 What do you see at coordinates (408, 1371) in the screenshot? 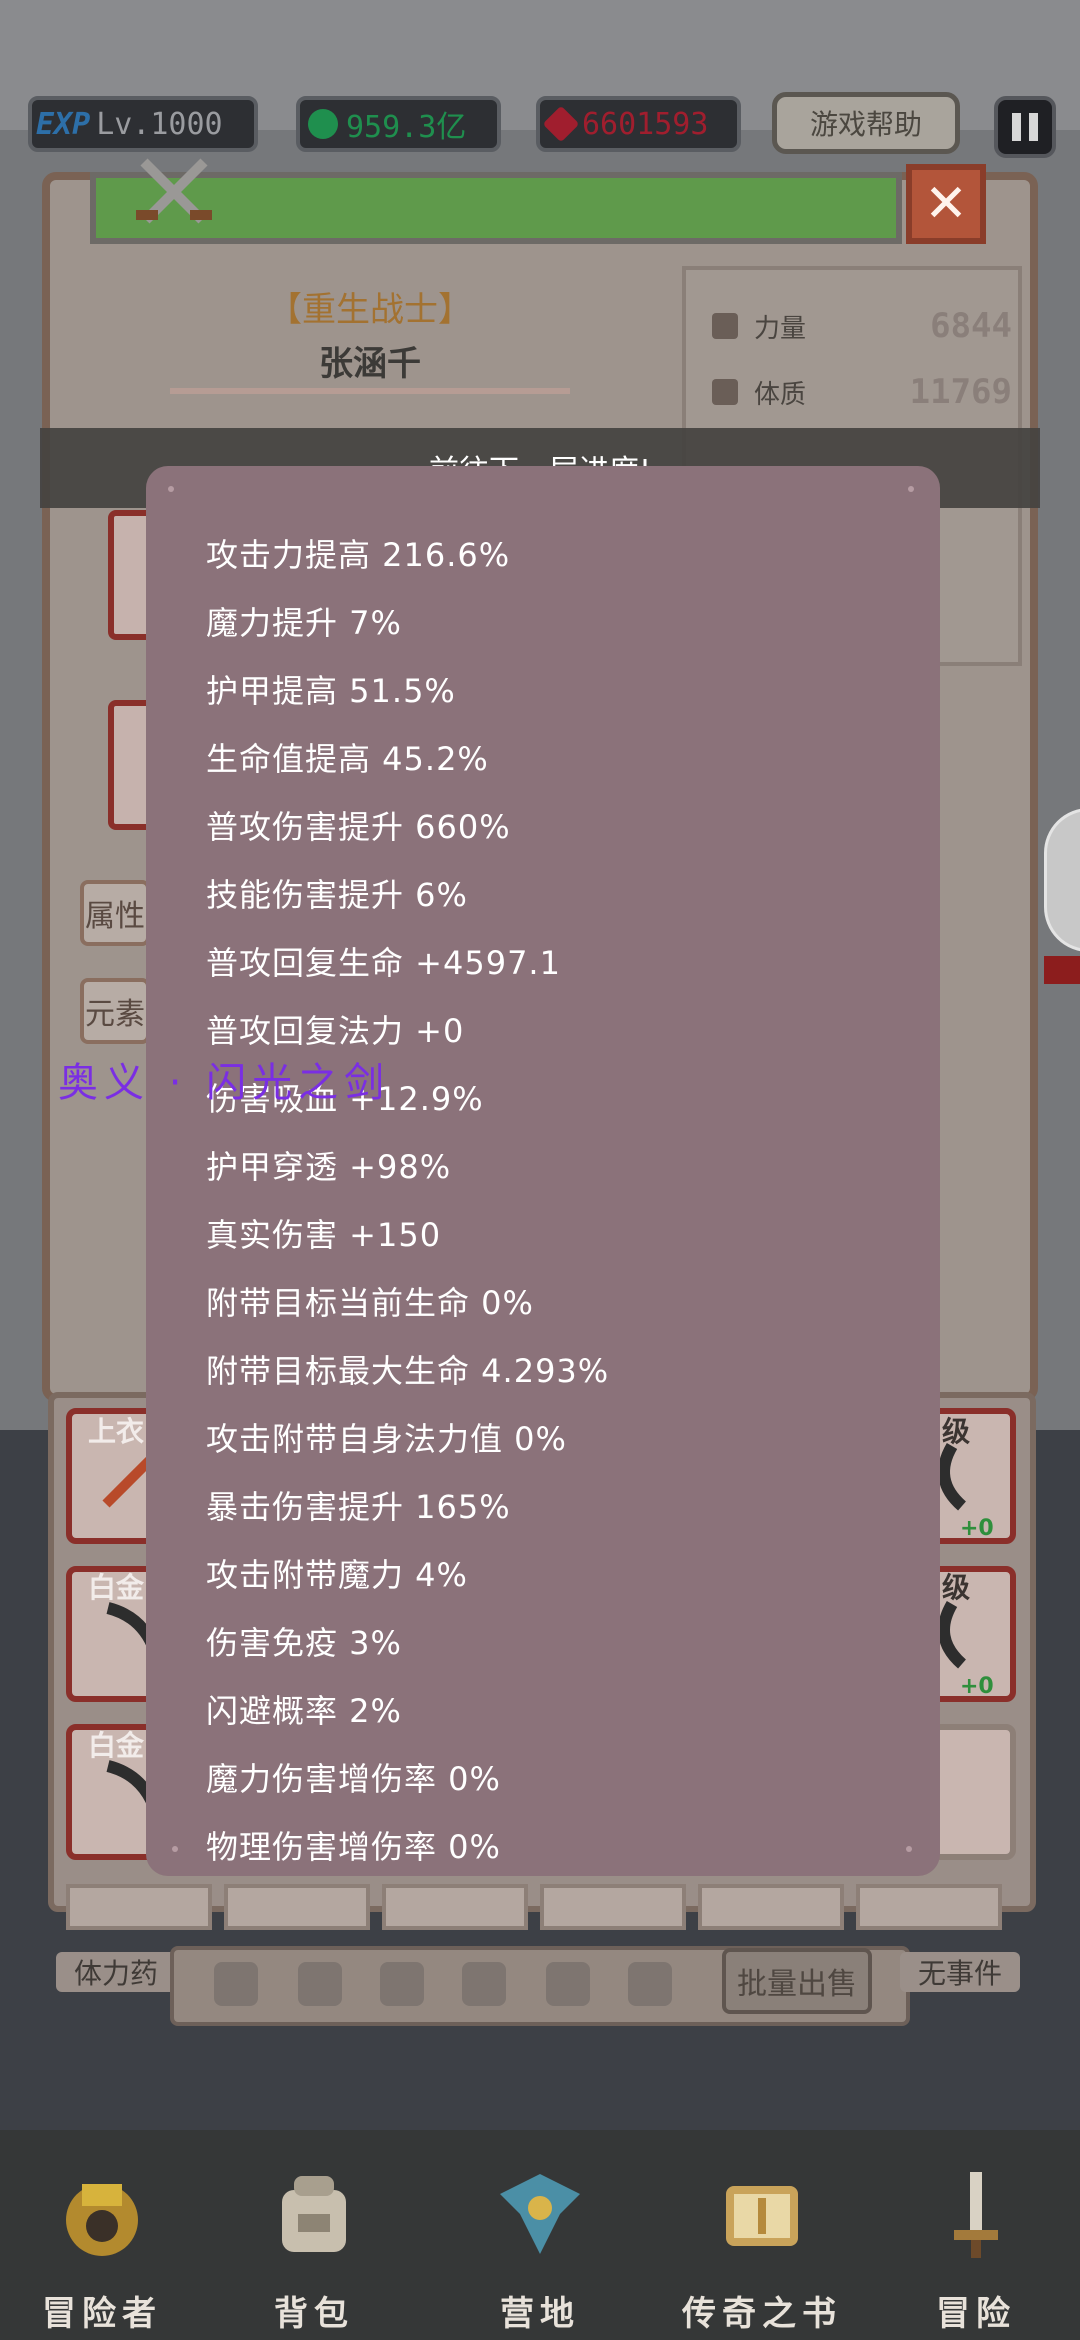
I see `stat-bonus-line: 附带目标最大生命 4.293%` at bounding box center [408, 1371].